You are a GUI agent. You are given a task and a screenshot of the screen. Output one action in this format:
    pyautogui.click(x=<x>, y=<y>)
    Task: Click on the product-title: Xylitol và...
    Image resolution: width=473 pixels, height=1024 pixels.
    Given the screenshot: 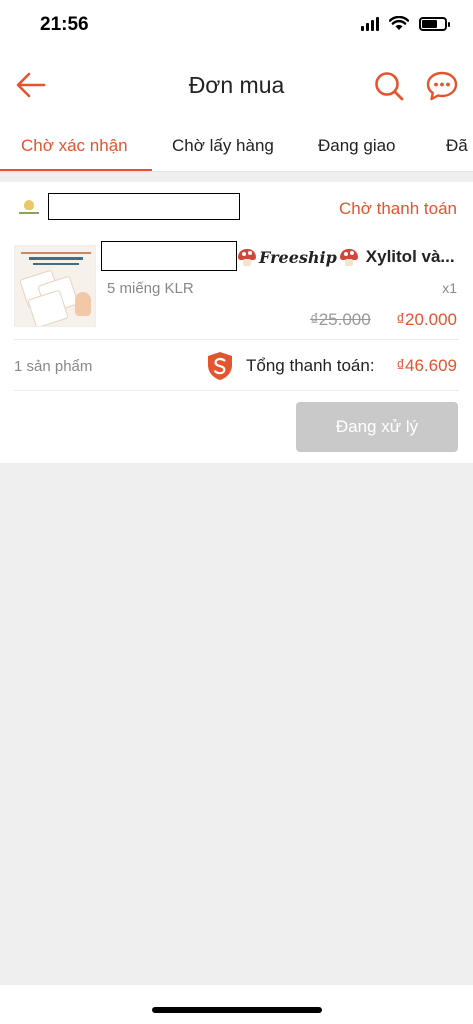 What is the action you would take?
    pyautogui.click(x=410, y=256)
    